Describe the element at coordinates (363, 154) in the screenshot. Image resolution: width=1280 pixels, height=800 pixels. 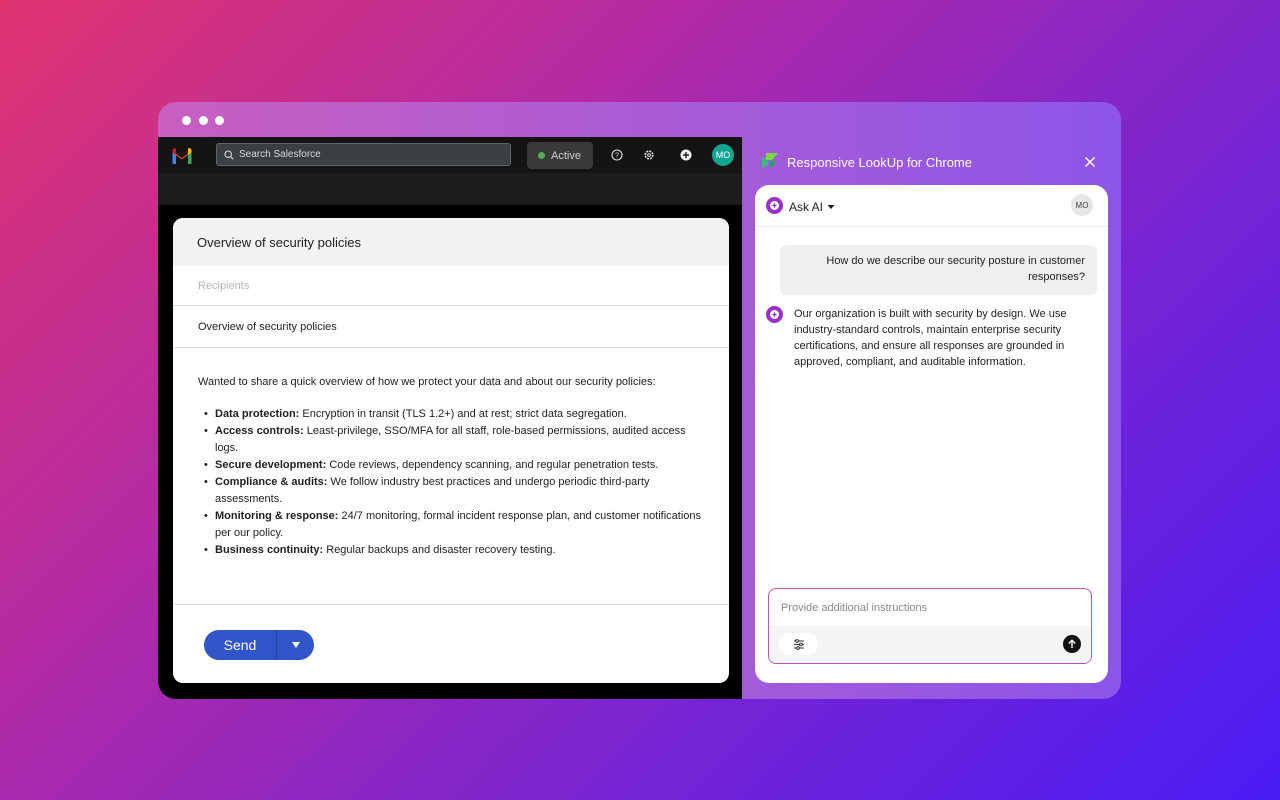
I see `salesforce-search-input: Search Salesforce` at that location.